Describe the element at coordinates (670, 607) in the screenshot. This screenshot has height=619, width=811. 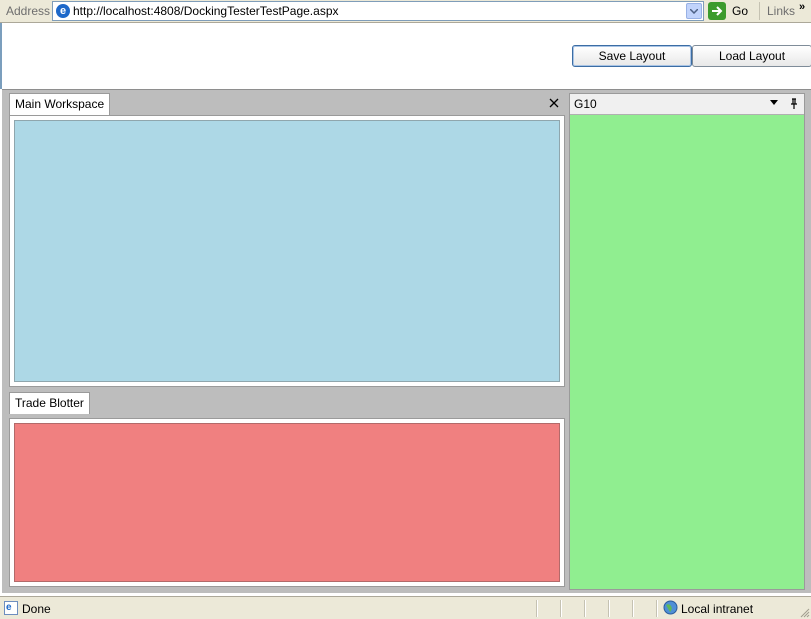
I see `globe-icon` at that location.